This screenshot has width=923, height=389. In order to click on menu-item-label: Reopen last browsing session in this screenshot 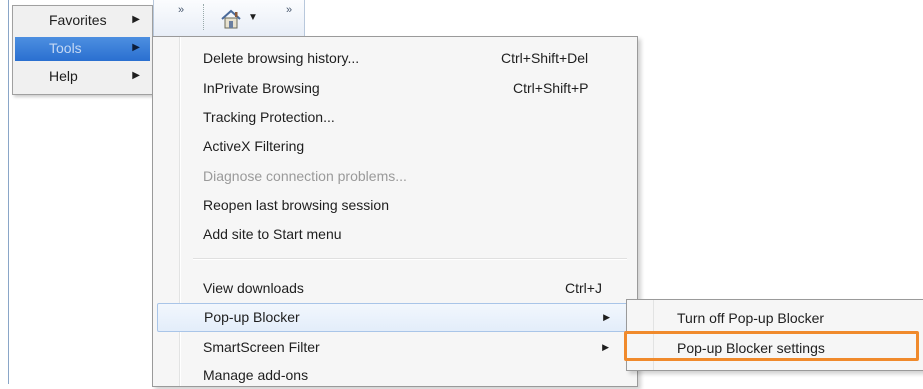, I will do `click(296, 205)`.